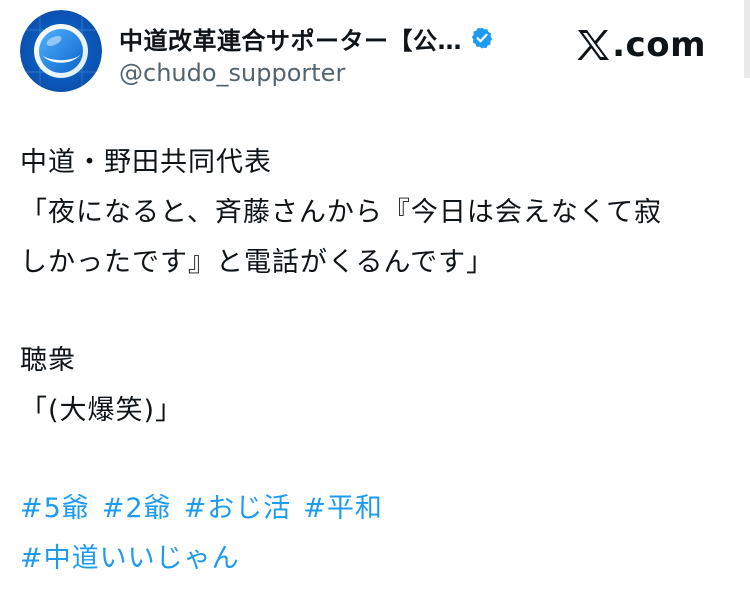 This screenshot has width=750, height=600. I want to click on x-logo-icon, so click(593, 45).